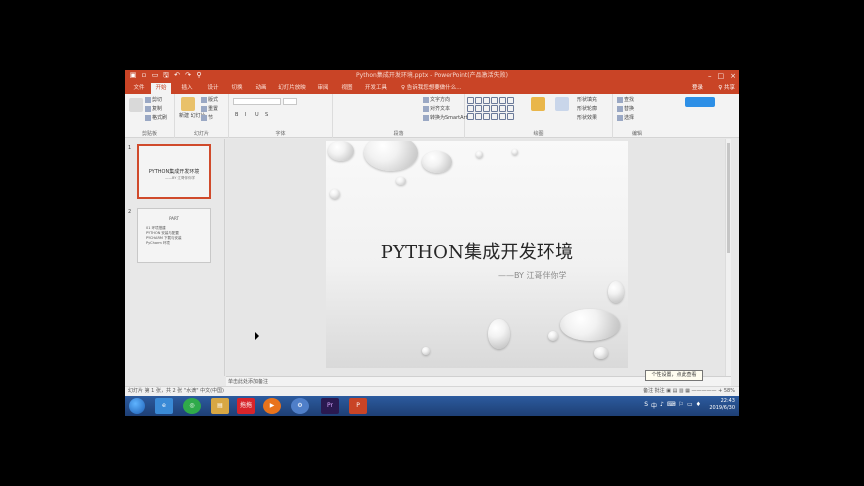 The image size is (864, 486). What do you see at coordinates (587, 100) in the screenshot?
I see `shape-fill-button: 形状填充` at bounding box center [587, 100].